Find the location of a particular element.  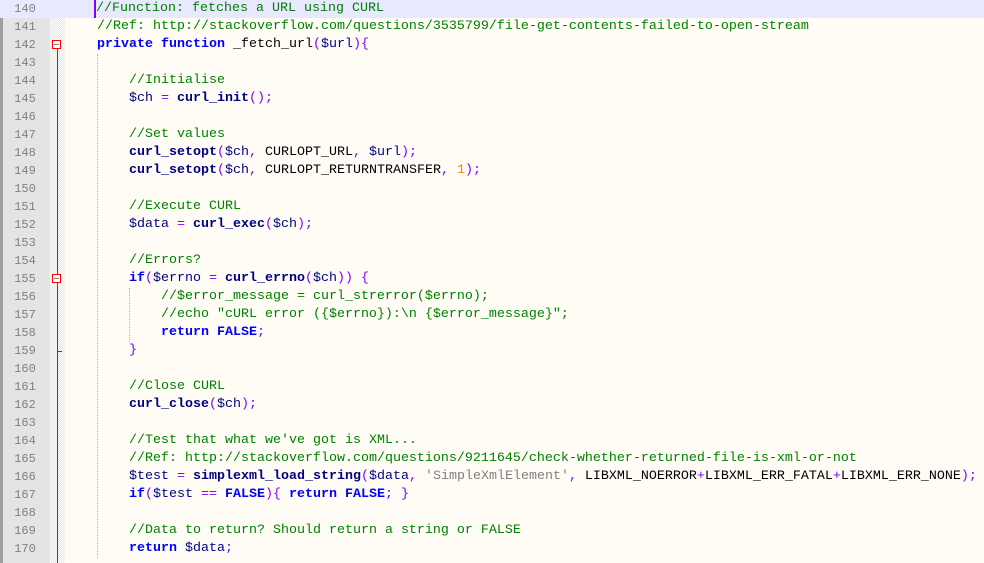

code-line: 146 is located at coordinates (492, 117).